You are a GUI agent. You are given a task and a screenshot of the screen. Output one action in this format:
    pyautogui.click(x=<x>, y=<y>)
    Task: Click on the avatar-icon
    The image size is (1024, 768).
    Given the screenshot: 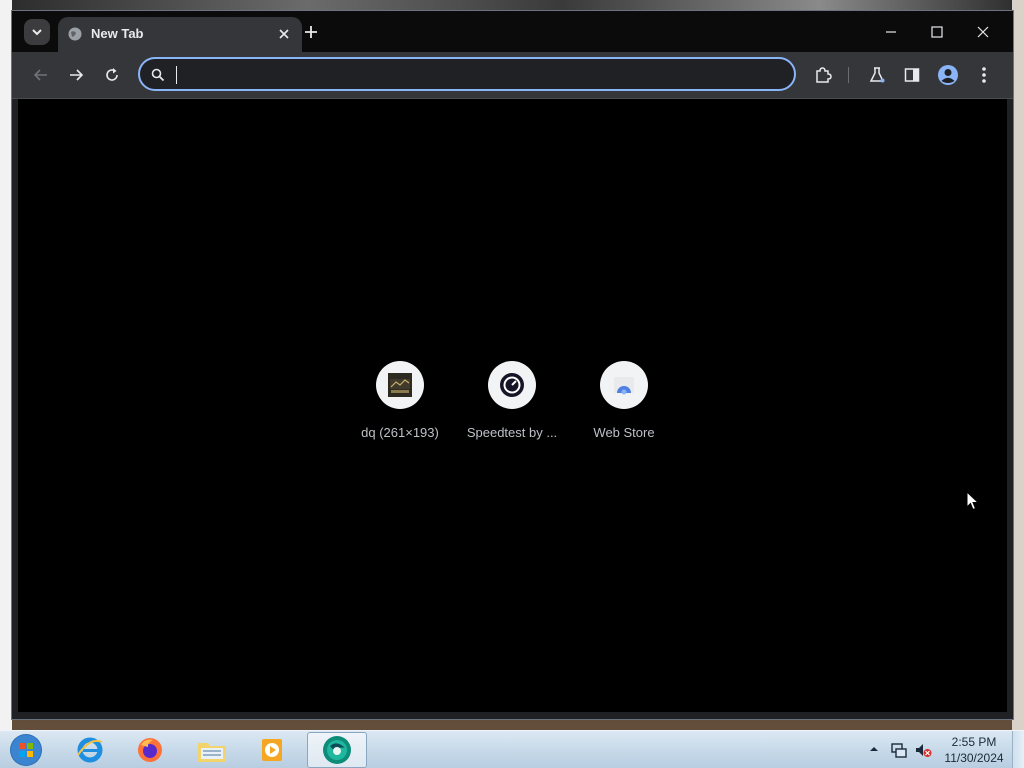 What is the action you would take?
    pyautogui.click(x=948, y=75)
    